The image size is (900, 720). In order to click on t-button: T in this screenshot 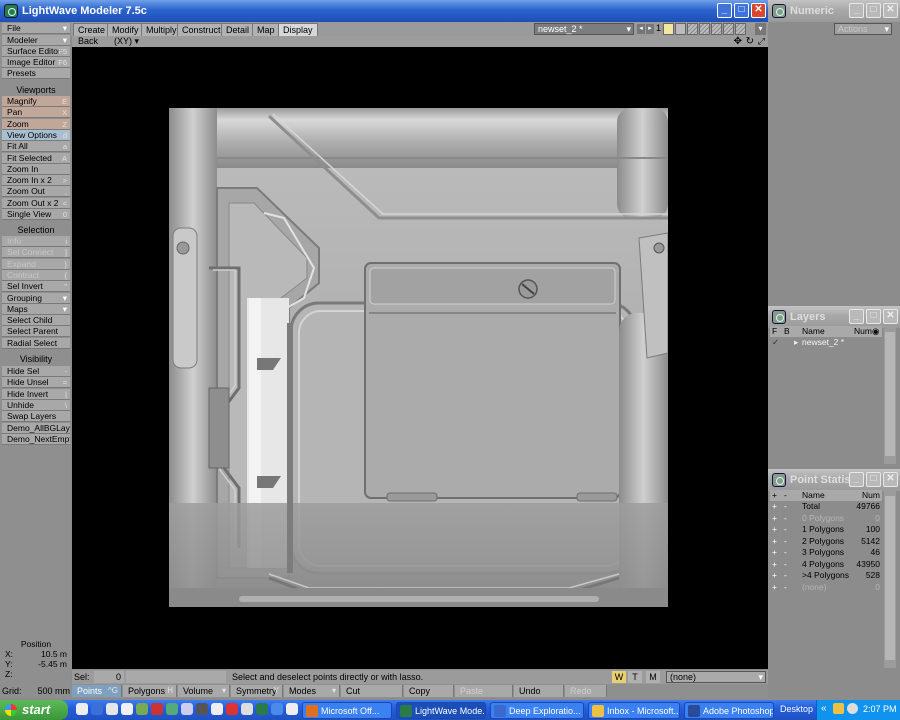, I will do `click(635, 677)`.